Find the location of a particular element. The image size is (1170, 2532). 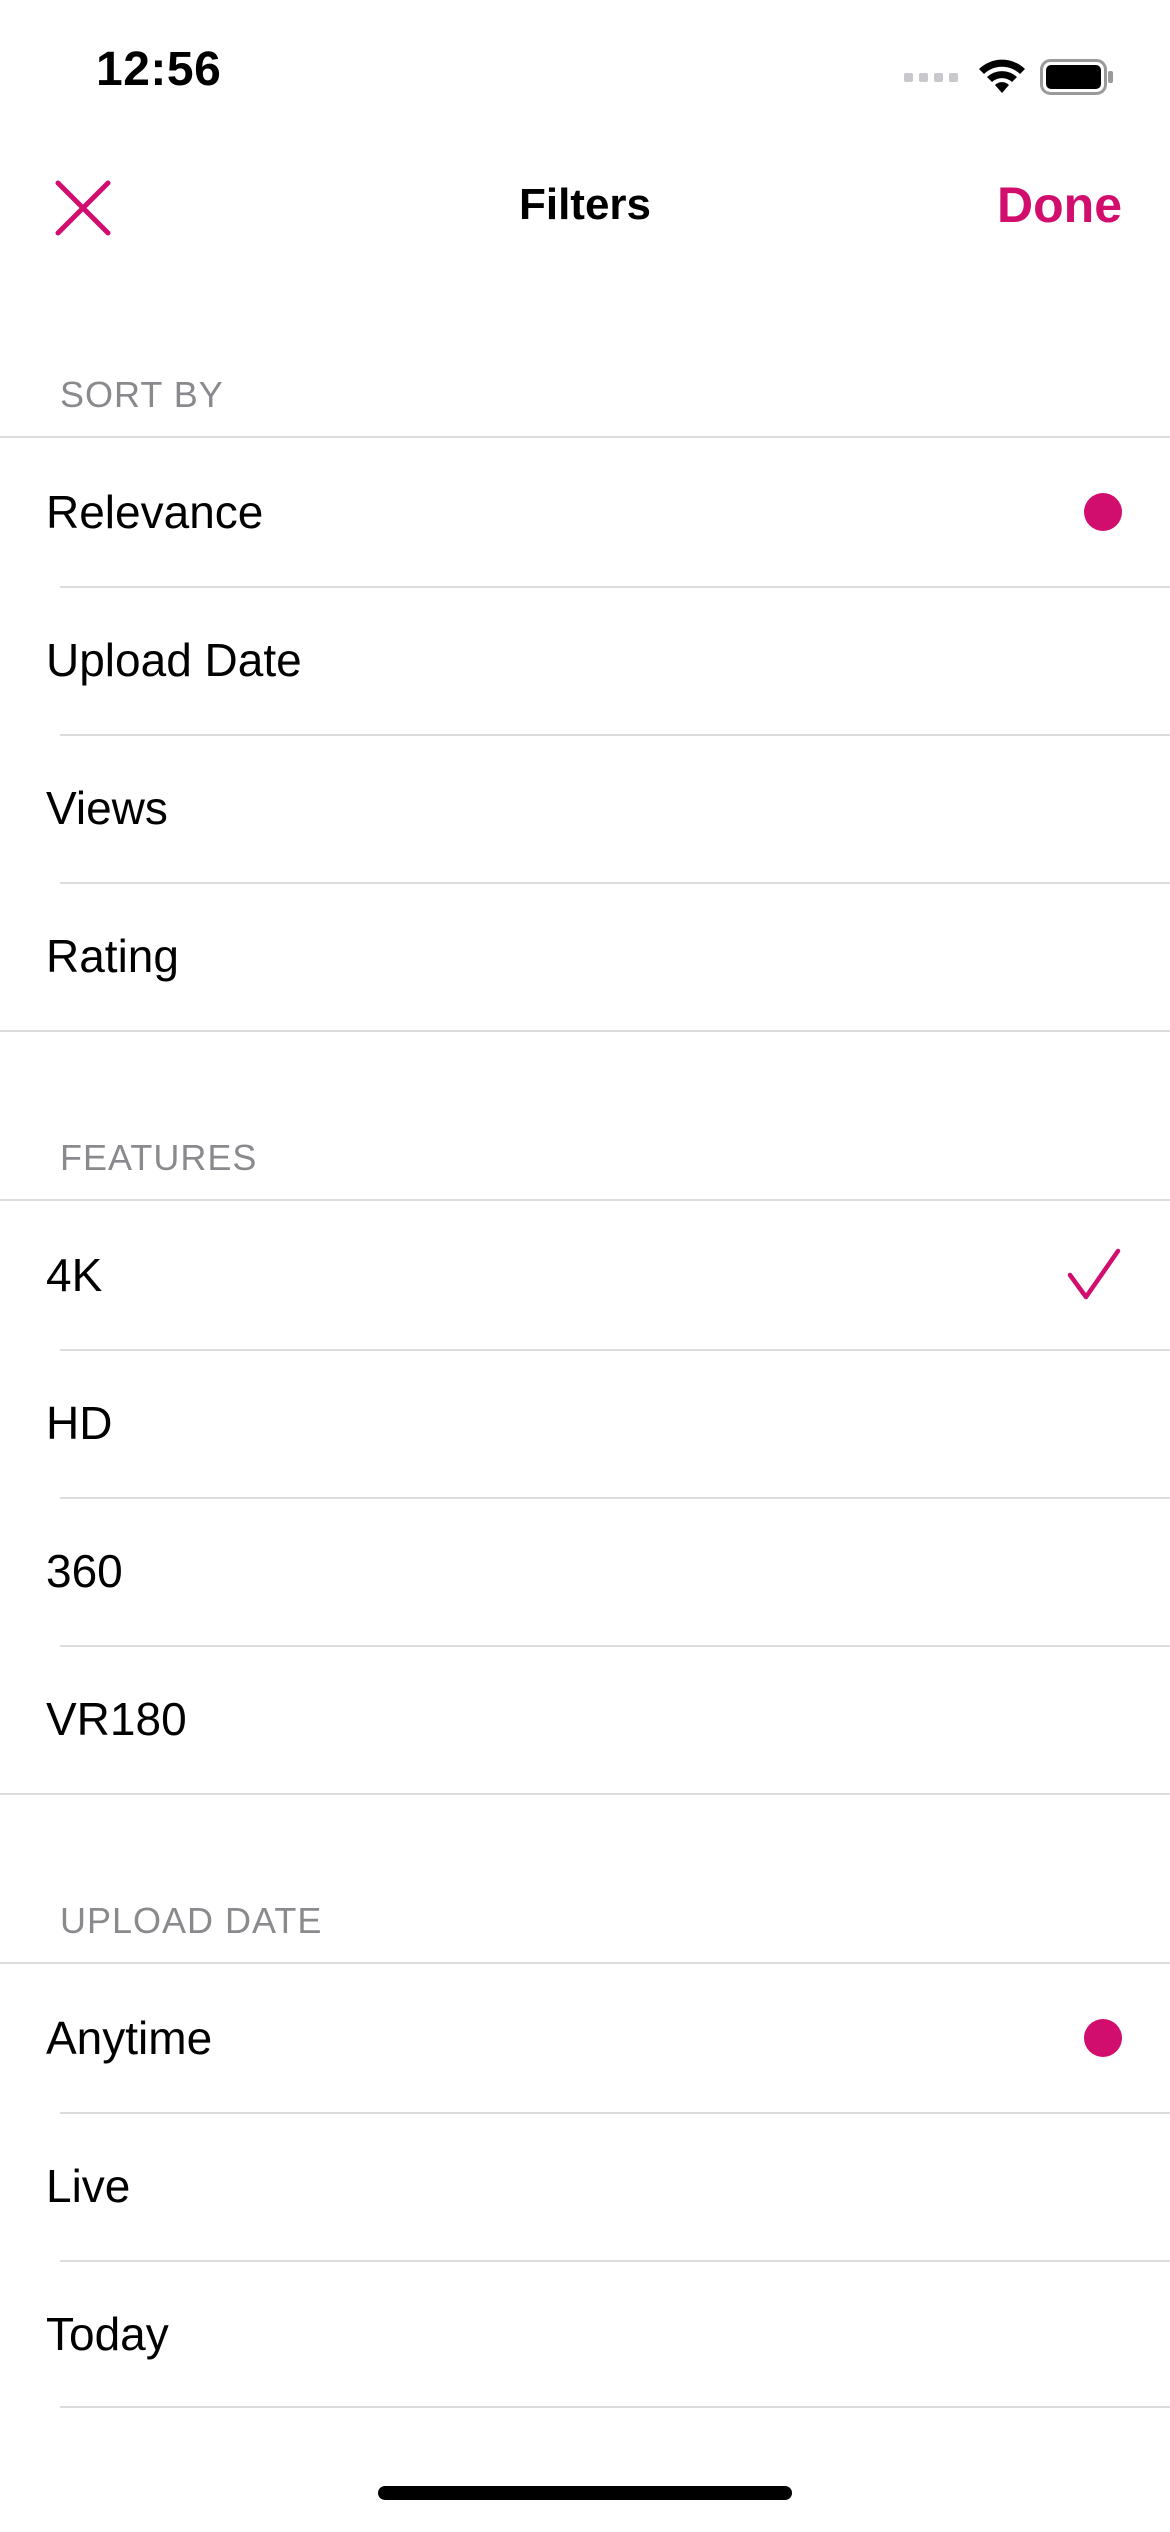

feature-option-vr180: VR180 is located at coordinates (585, 1719).